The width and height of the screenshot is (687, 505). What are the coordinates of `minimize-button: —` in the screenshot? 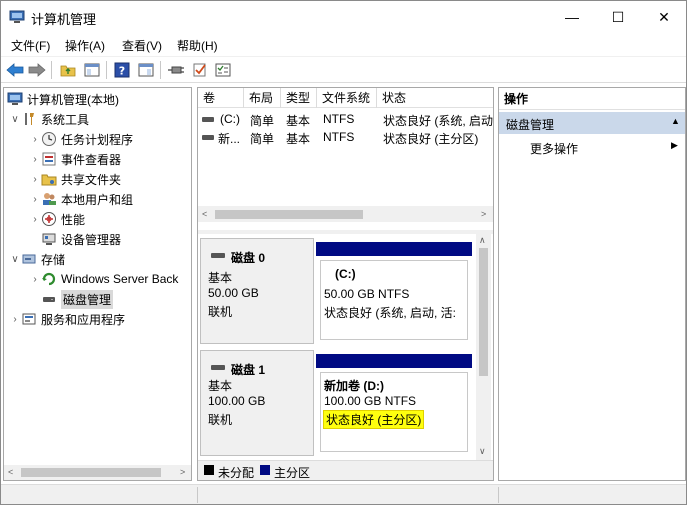 It's located at (572, 17).